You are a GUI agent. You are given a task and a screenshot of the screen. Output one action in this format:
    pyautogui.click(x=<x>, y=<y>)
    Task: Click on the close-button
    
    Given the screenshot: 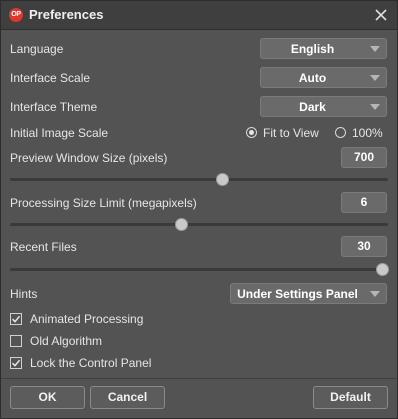 What is the action you would take?
    pyautogui.click(x=381, y=15)
    